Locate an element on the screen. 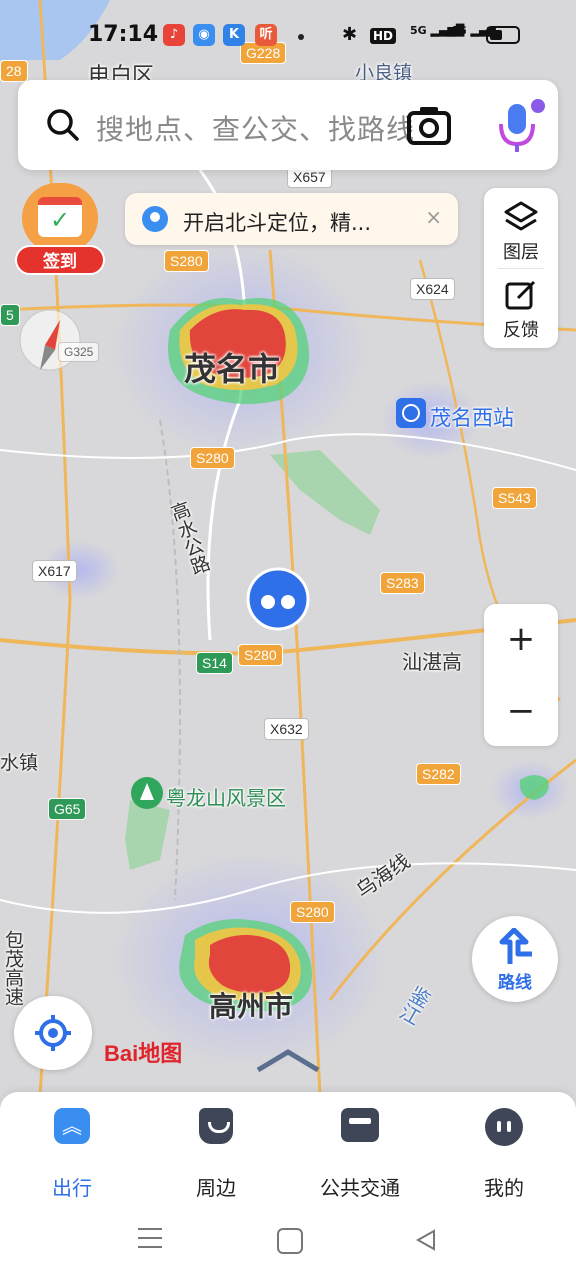  baidu-map-logo: Bai地图 is located at coordinates (143, 1053).